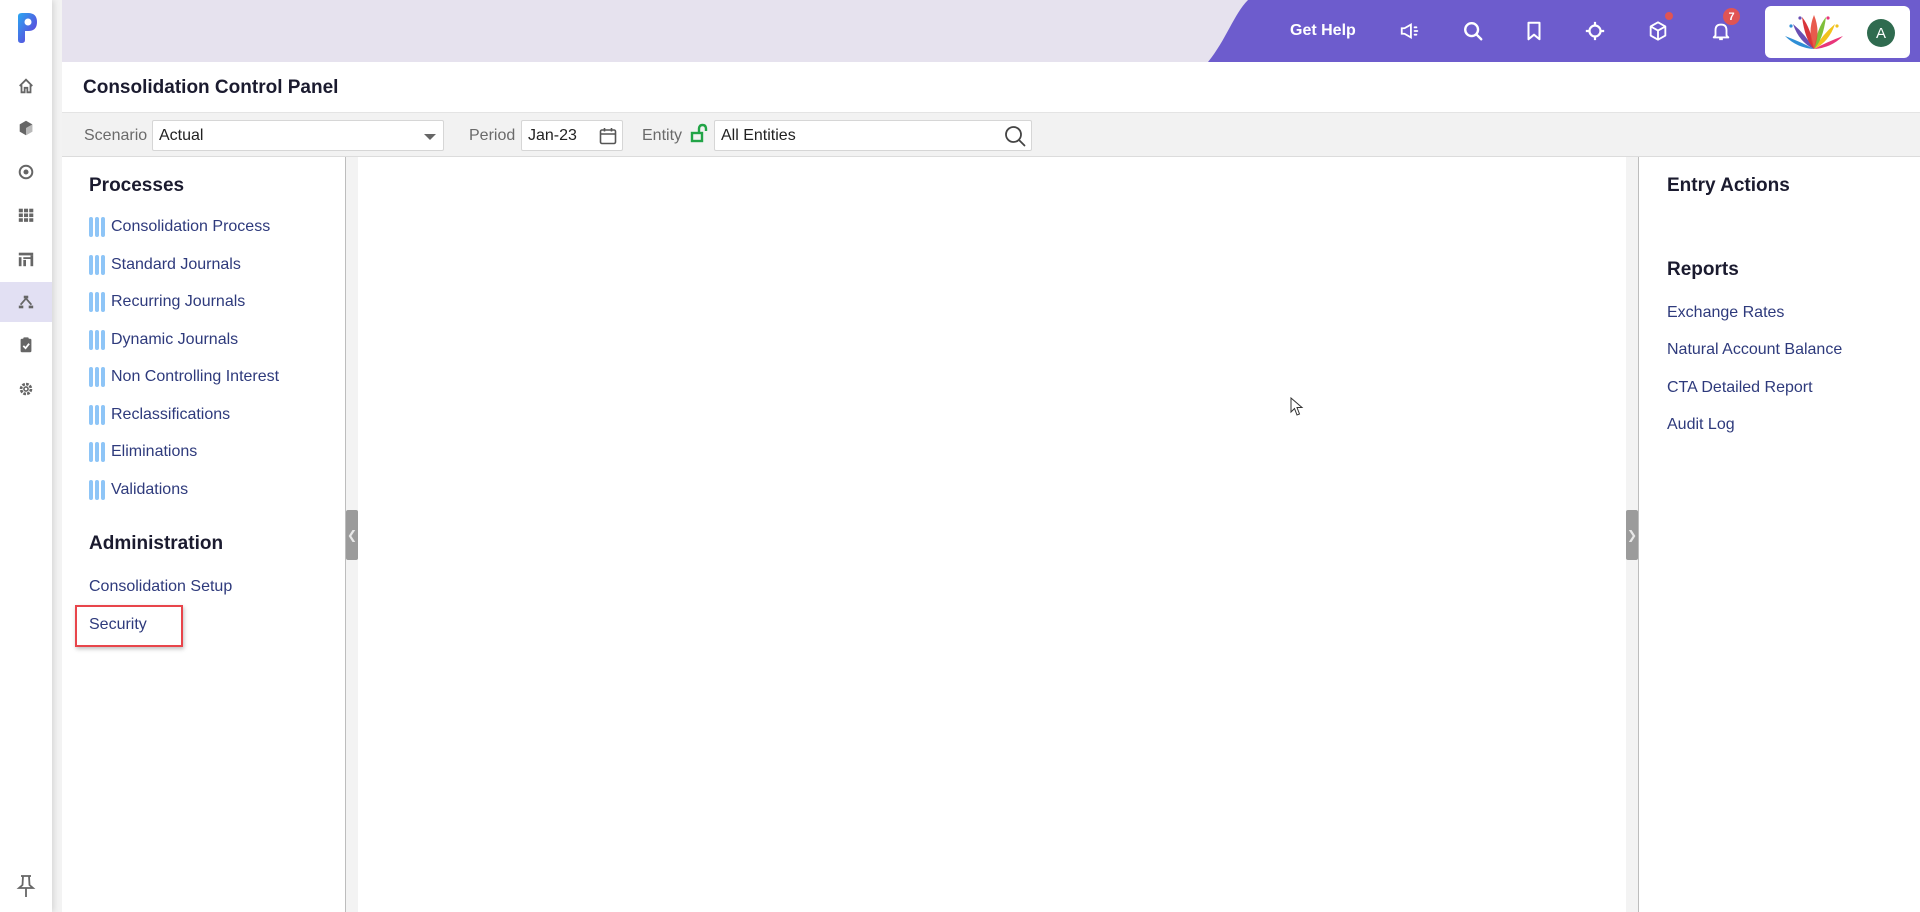 The width and height of the screenshot is (1920, 912). I want to click on global-search-button, so click(1473, 31).